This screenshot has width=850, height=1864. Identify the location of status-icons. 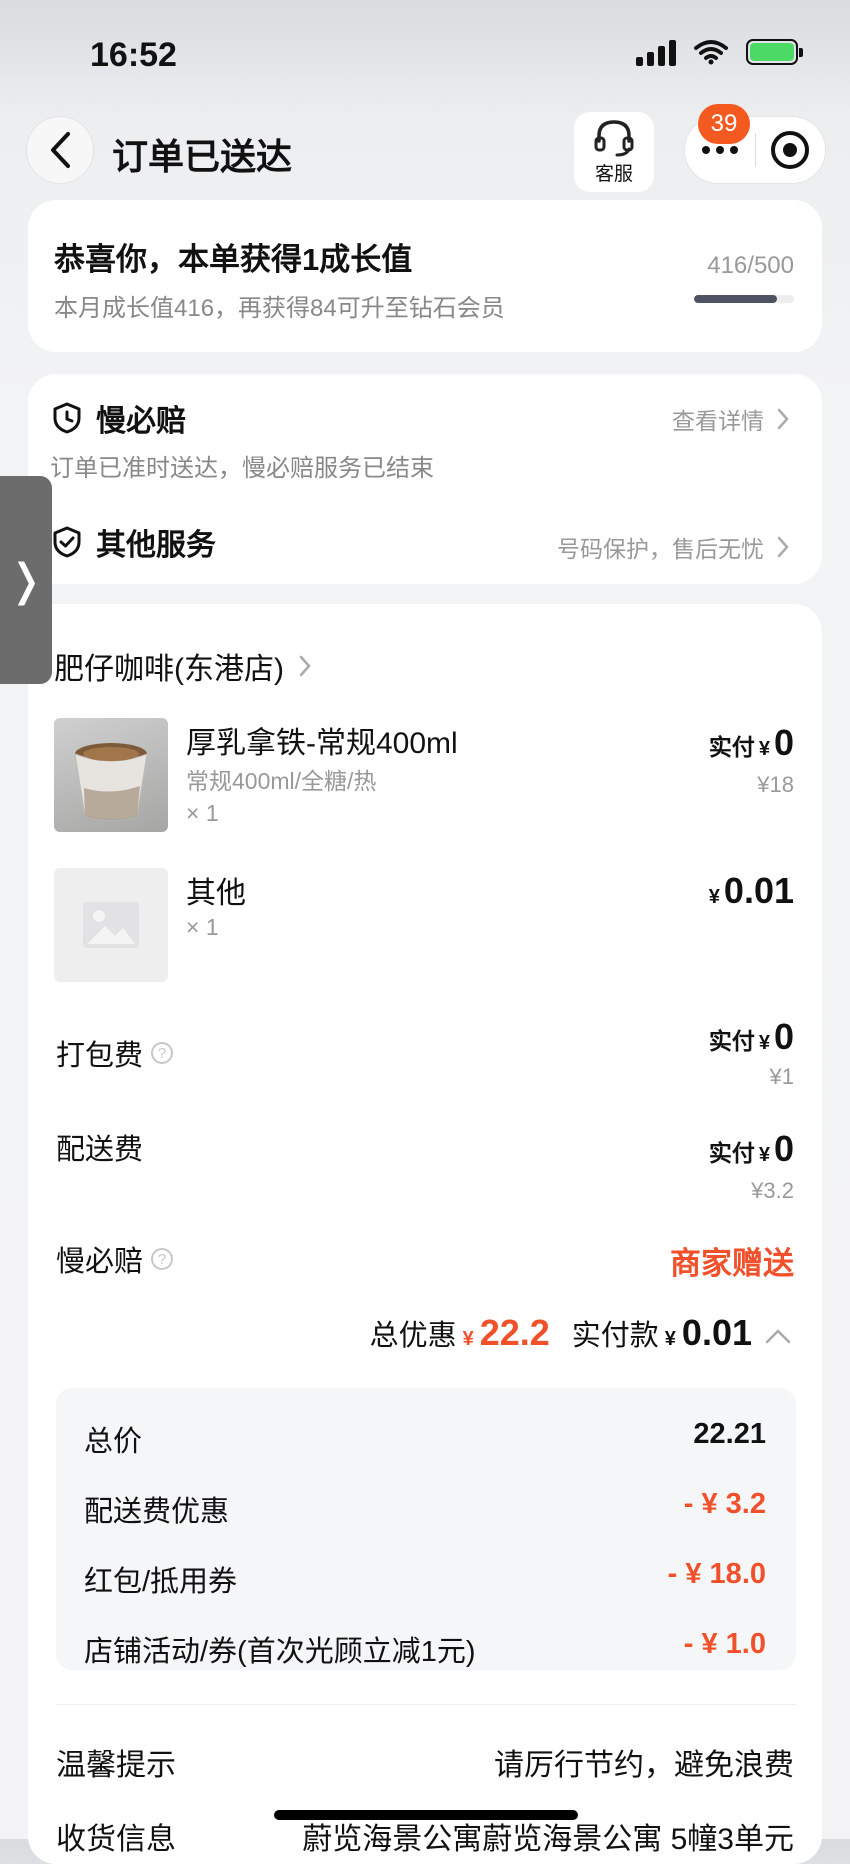
(719, 52).